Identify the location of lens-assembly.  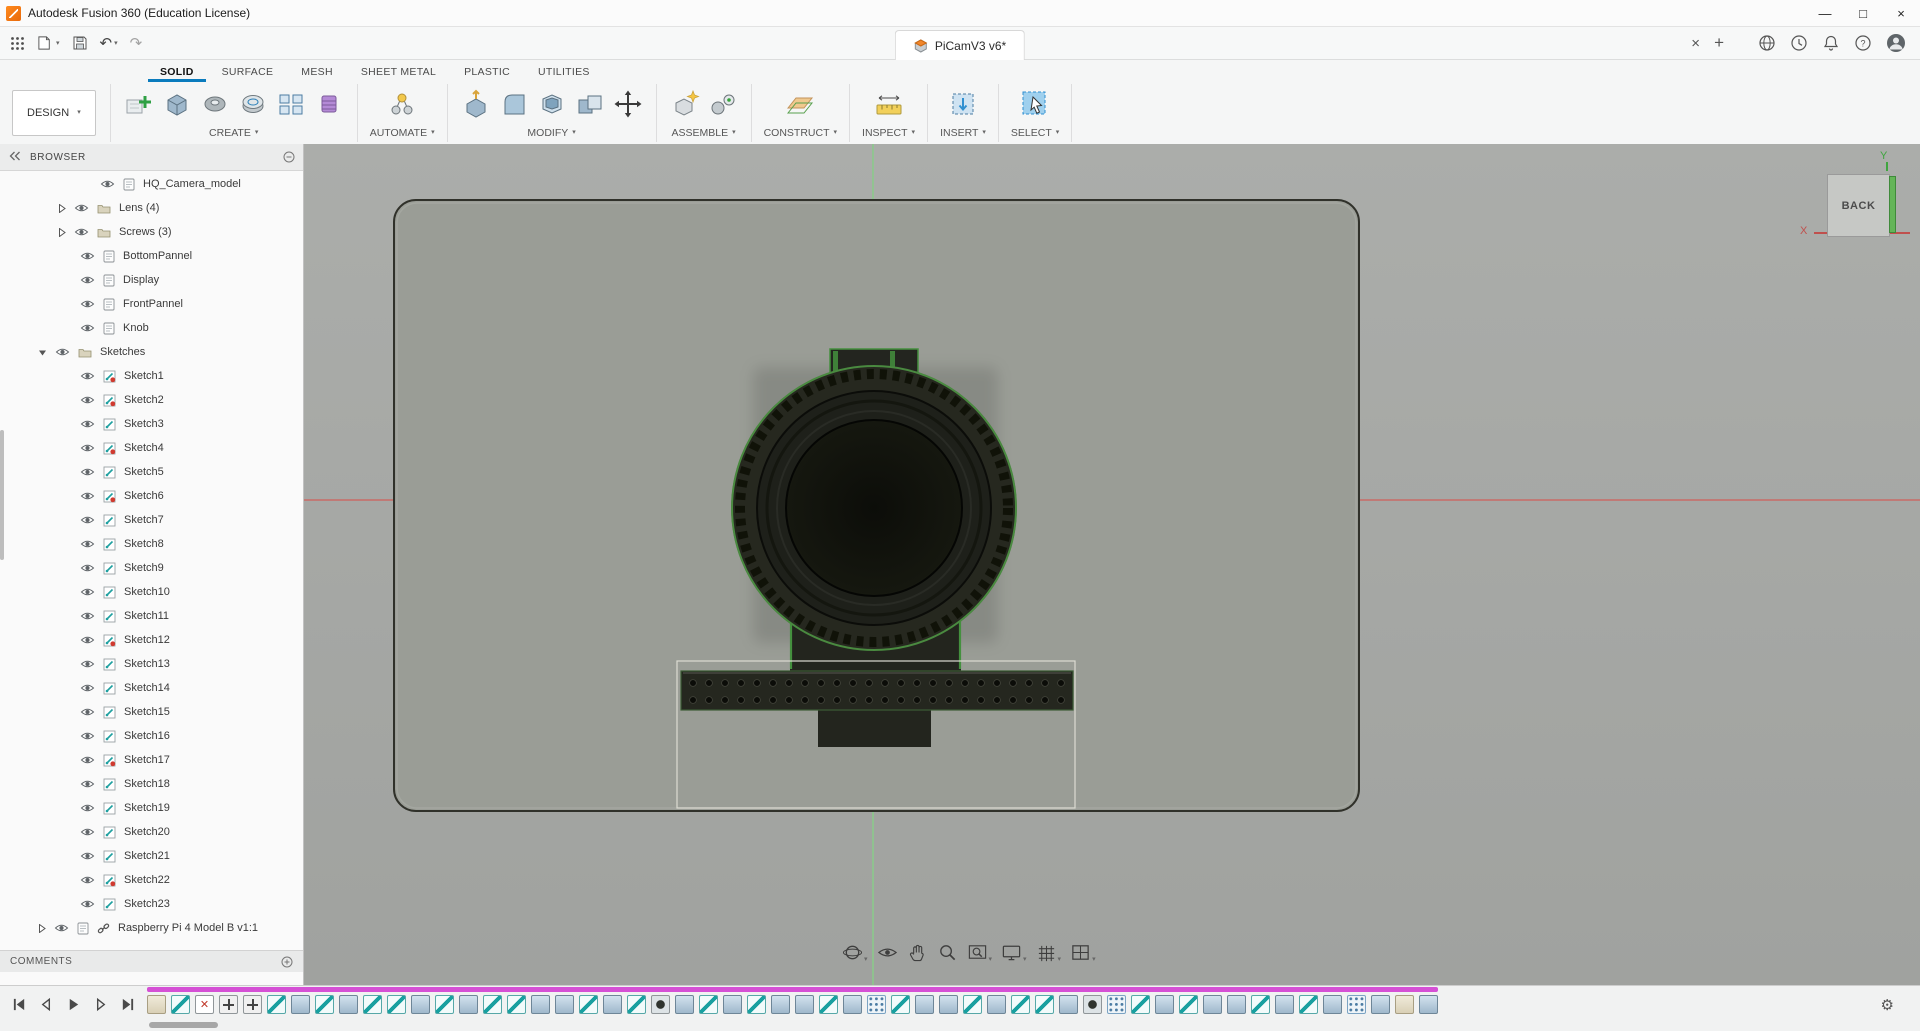
(874, 508).